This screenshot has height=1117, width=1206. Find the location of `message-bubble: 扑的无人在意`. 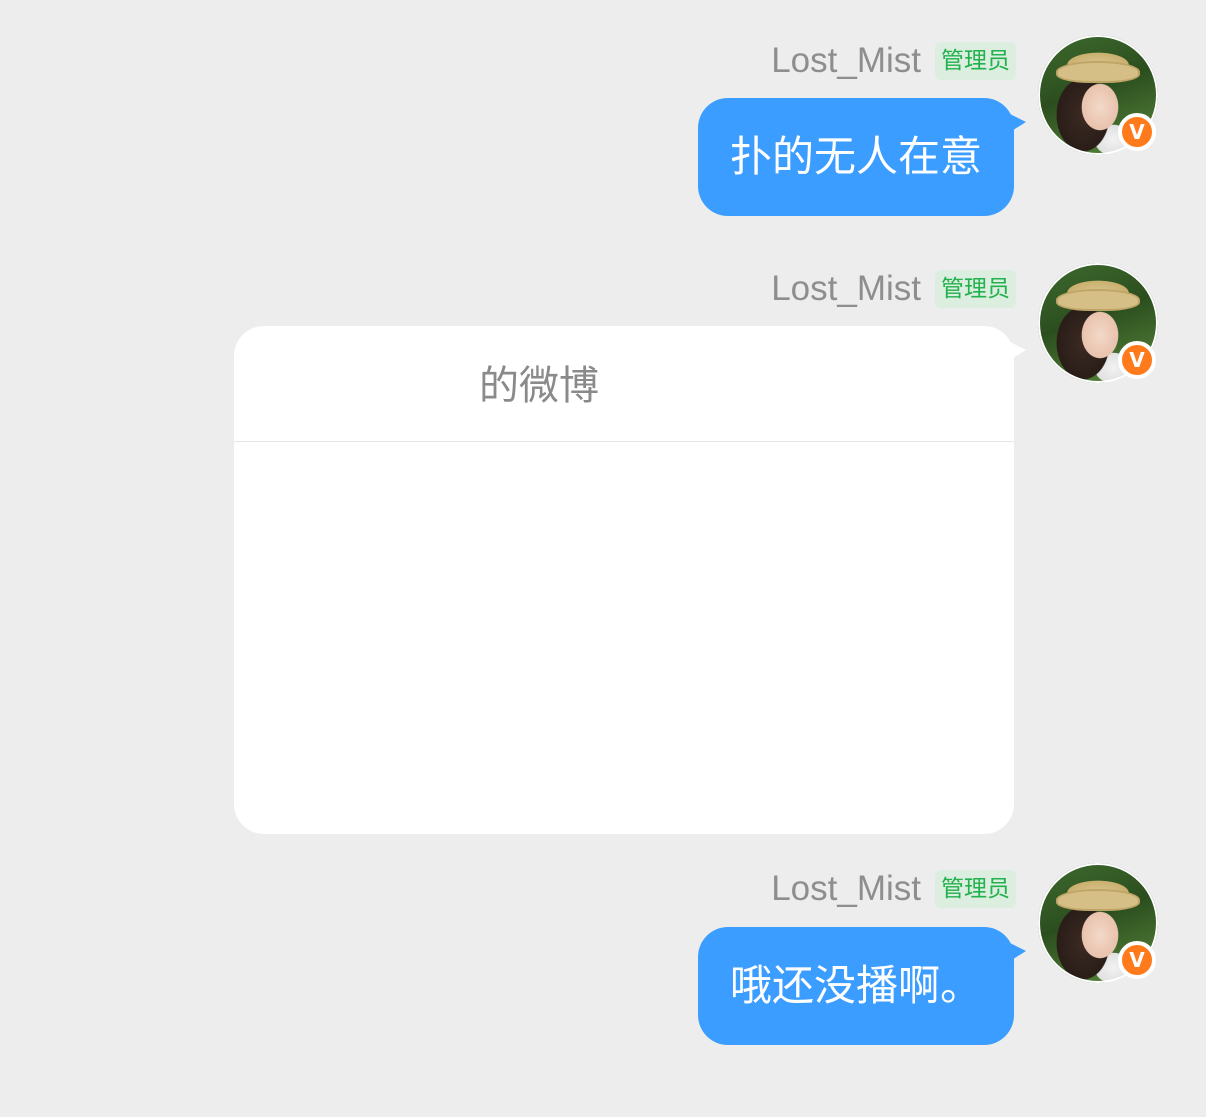

message-bubble: 扑的无人在意 is located at coordinates (861, 157).